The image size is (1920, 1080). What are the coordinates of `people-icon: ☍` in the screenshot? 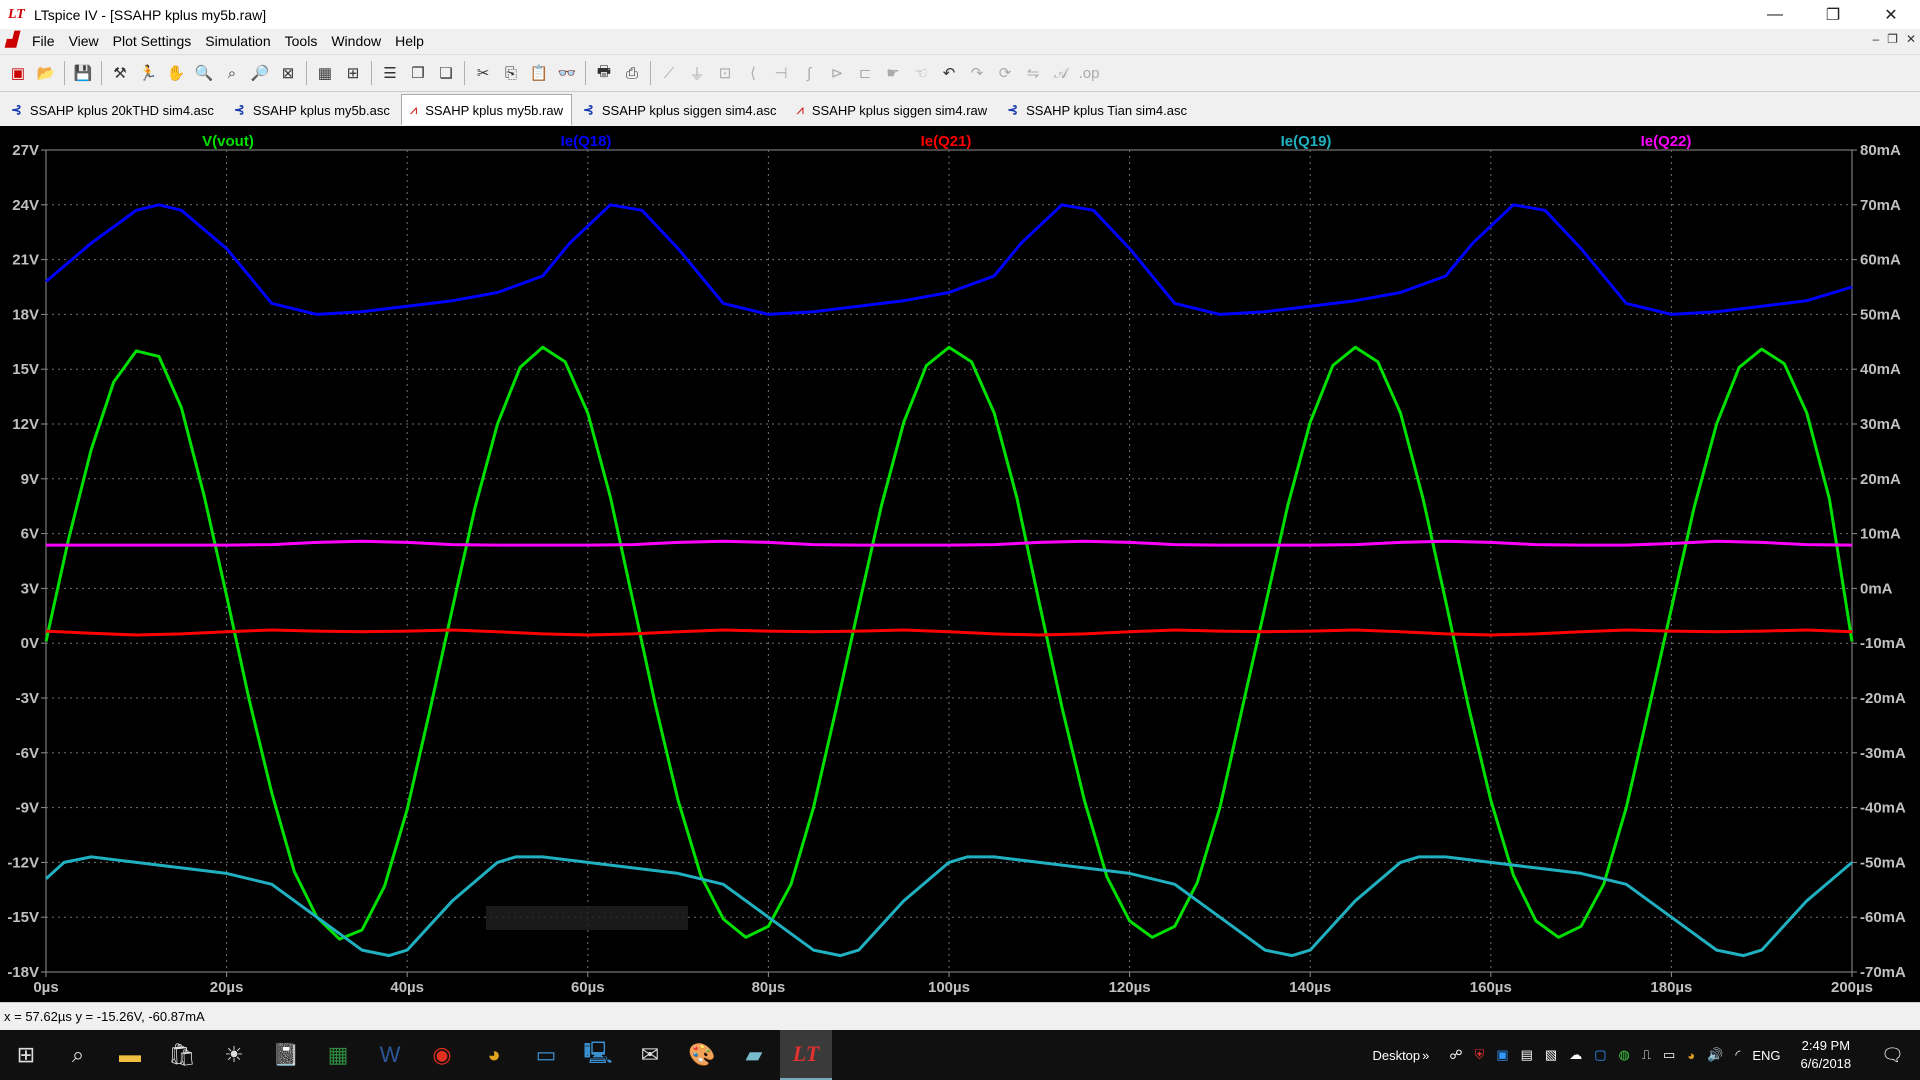 It's located at (1455, 1055).